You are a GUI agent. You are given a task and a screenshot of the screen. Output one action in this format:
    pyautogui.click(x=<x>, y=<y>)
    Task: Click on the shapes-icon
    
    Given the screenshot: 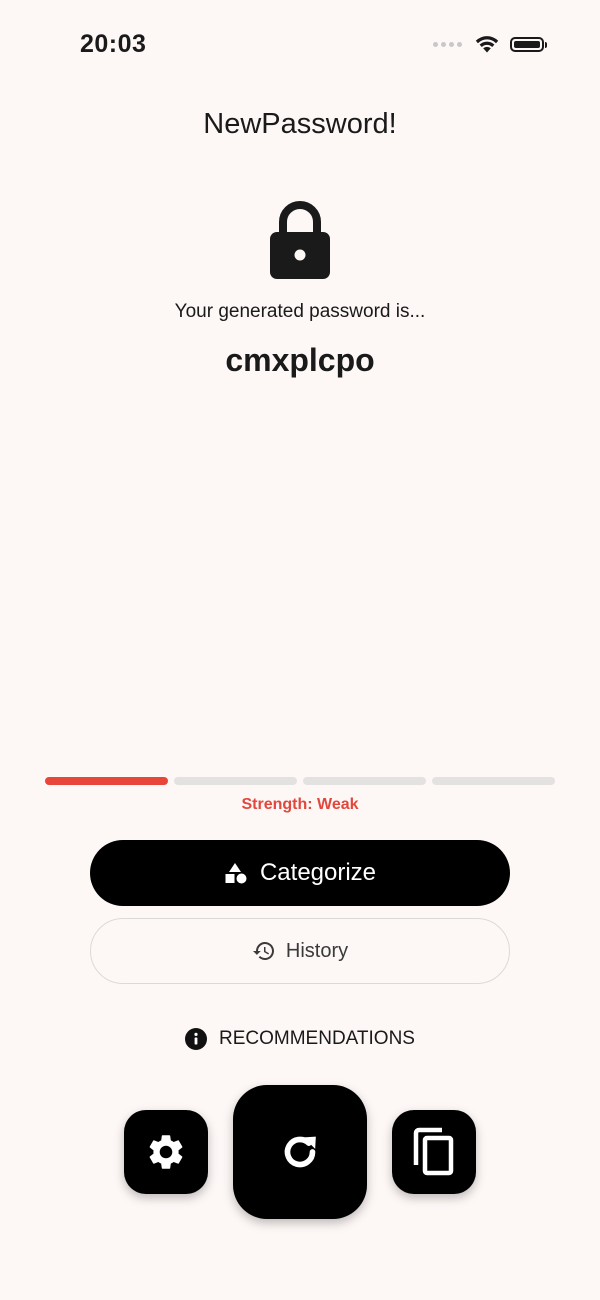 What is the action you would take?
    pyautogui.click(x=236, y=873)
    